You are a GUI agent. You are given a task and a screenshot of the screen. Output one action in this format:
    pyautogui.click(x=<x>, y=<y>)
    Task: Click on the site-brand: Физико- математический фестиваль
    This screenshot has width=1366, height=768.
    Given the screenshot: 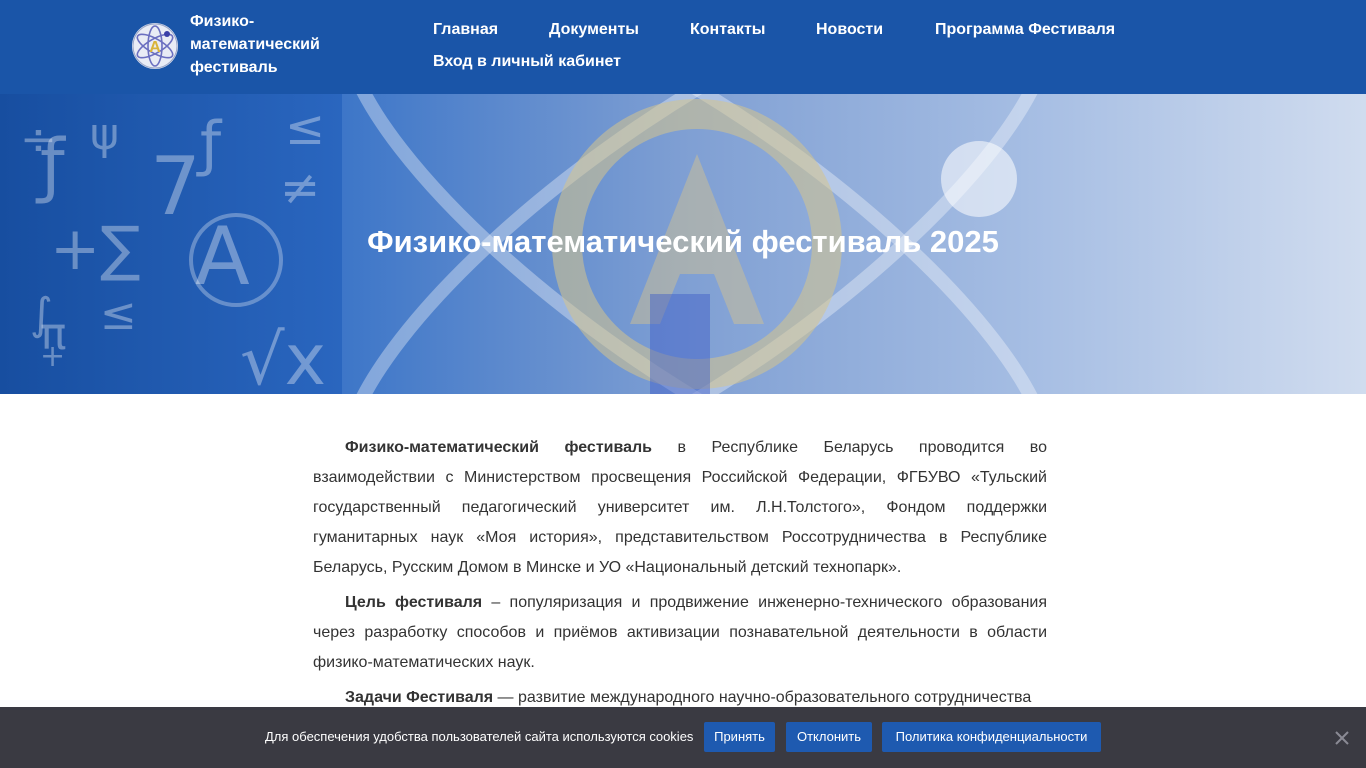 What is the action you would take?
    pyautogui.click(x=290, y=44)
    